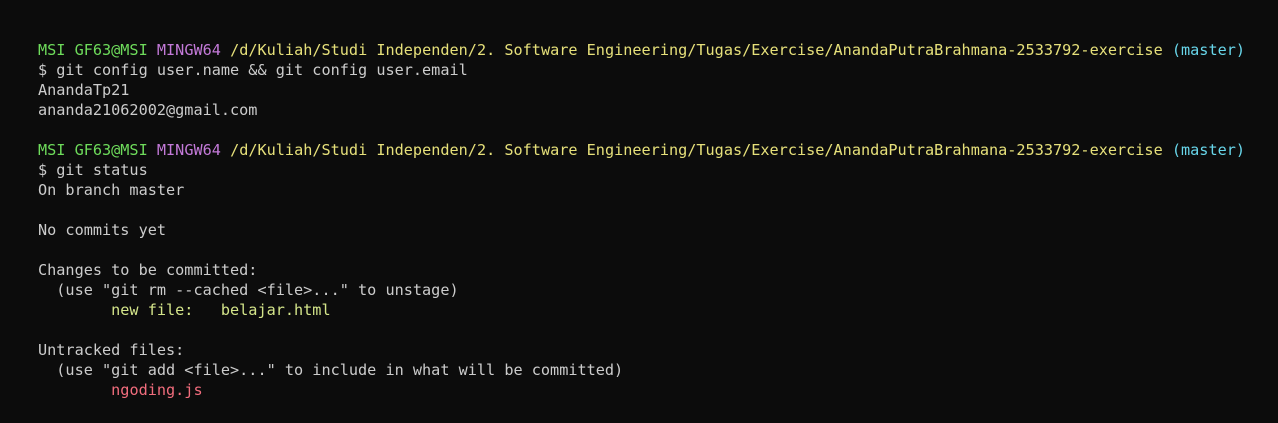 The height and width of the screenshot is (423, 1278). What do you see at coordinates (129, 310) in the screenshot?
I see `staged-label: new file:` at bounding box center [129, 310].